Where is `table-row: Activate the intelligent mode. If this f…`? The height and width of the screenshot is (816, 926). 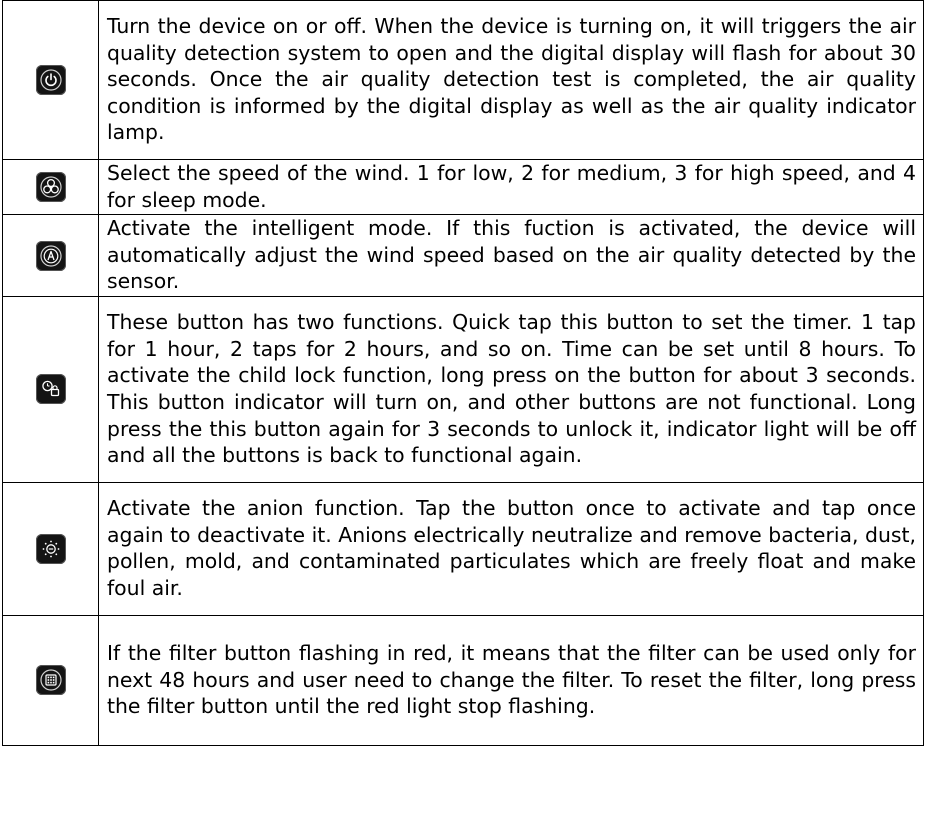 table-row: Activate the intelligent mode. If this f… is located at coordinates (463, 255).